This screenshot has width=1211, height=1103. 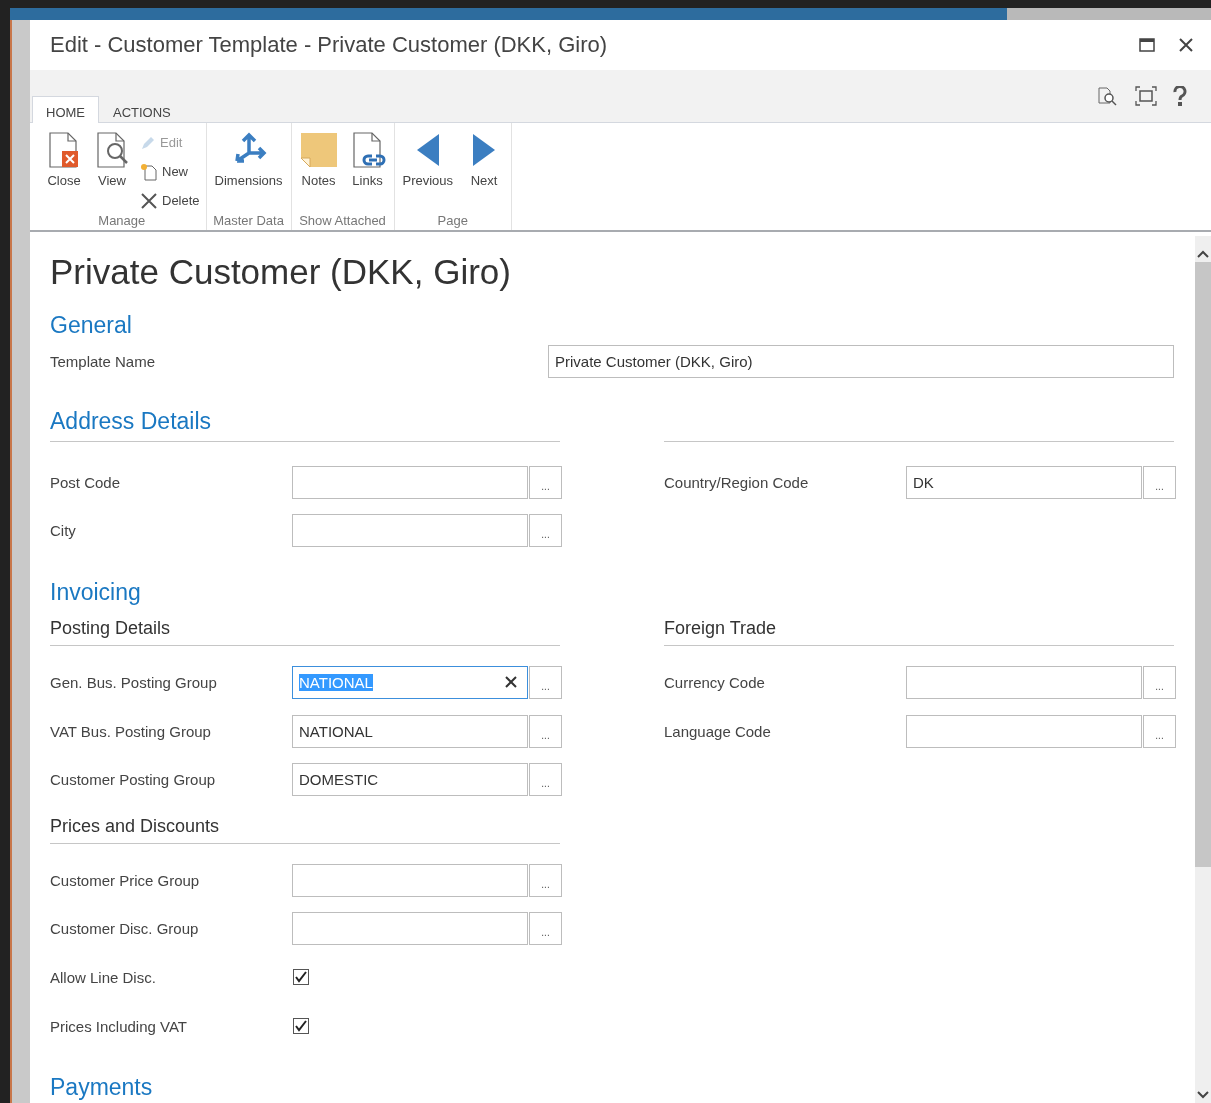 I want to click on new-document-icon, so click(x=149, y=171).